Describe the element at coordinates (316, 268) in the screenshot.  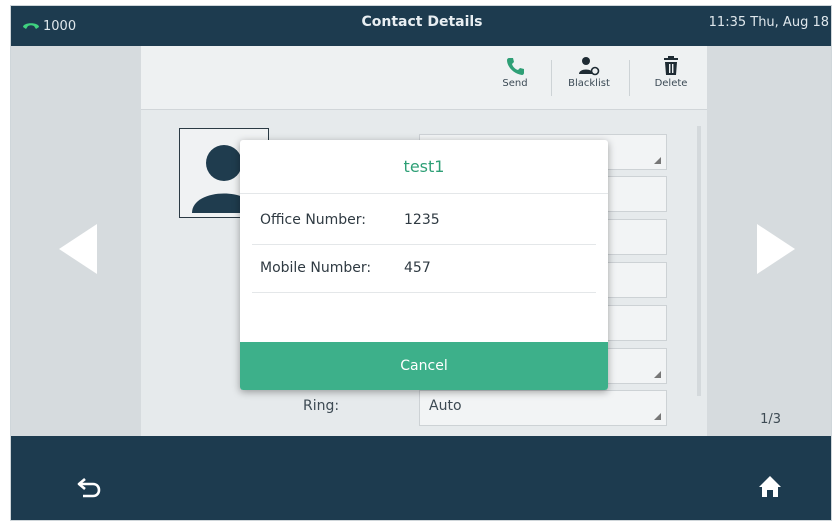
I see `mobile-number-label: Mobile Number:` at that location.